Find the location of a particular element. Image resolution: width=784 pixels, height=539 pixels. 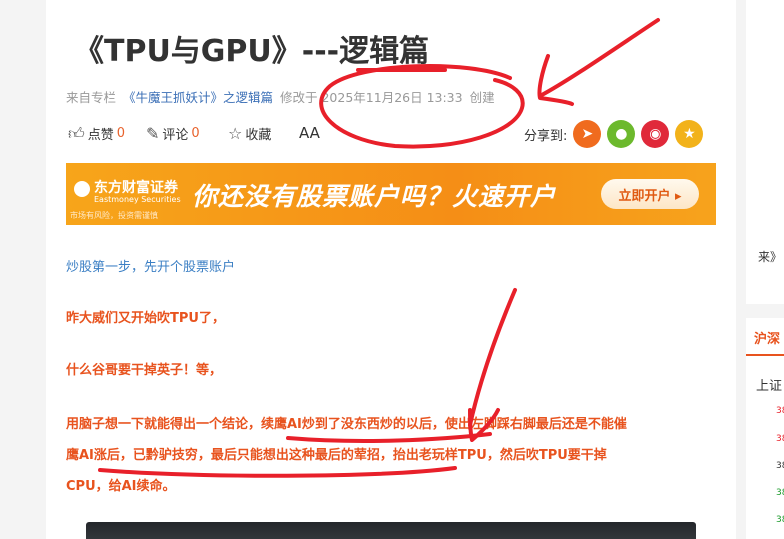

thumbs-up-icon: 👍︎ is located at coordinates (76, 133).